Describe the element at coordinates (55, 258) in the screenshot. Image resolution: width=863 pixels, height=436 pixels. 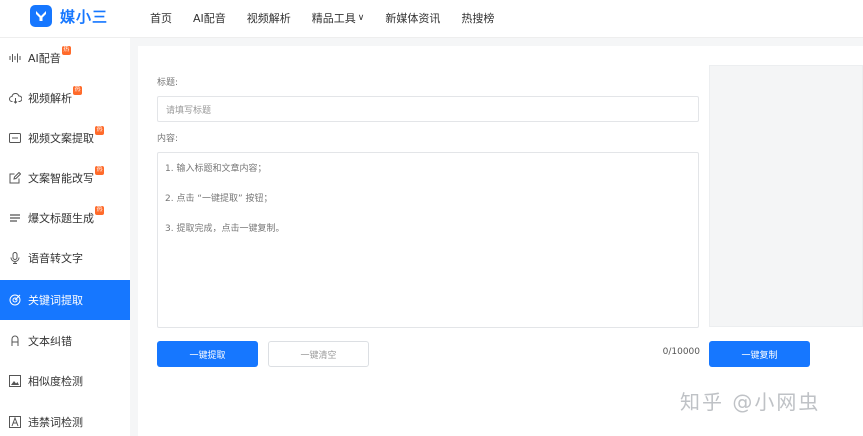
I see `sidebar-item-label: 语音转文字` at that location.